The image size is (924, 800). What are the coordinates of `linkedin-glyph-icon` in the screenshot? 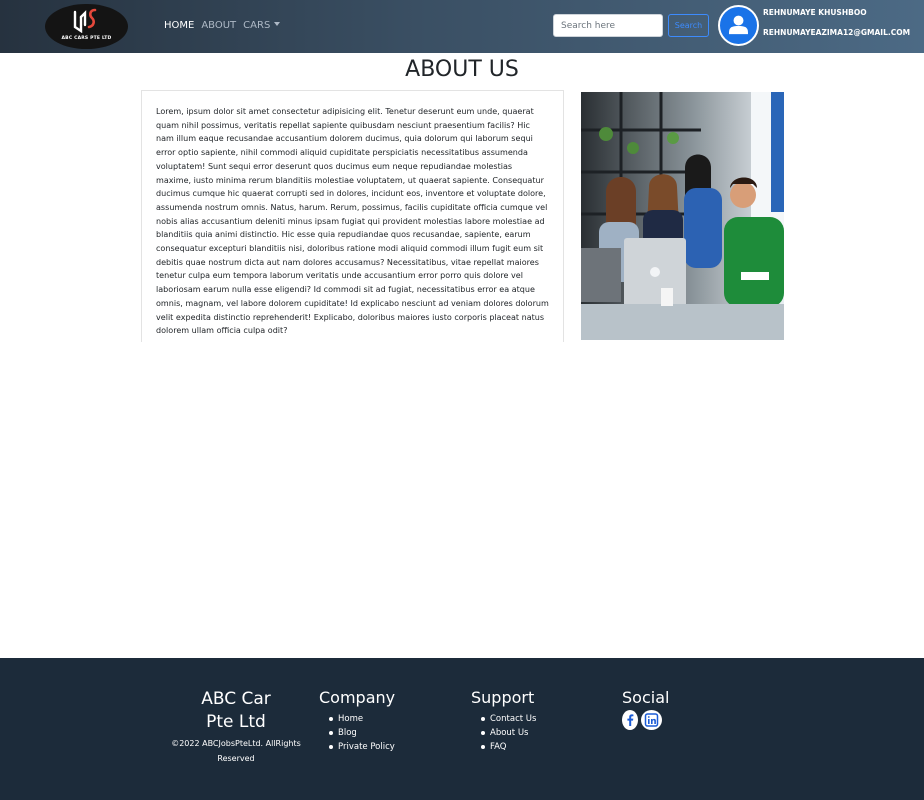 It's located at (651, 720).